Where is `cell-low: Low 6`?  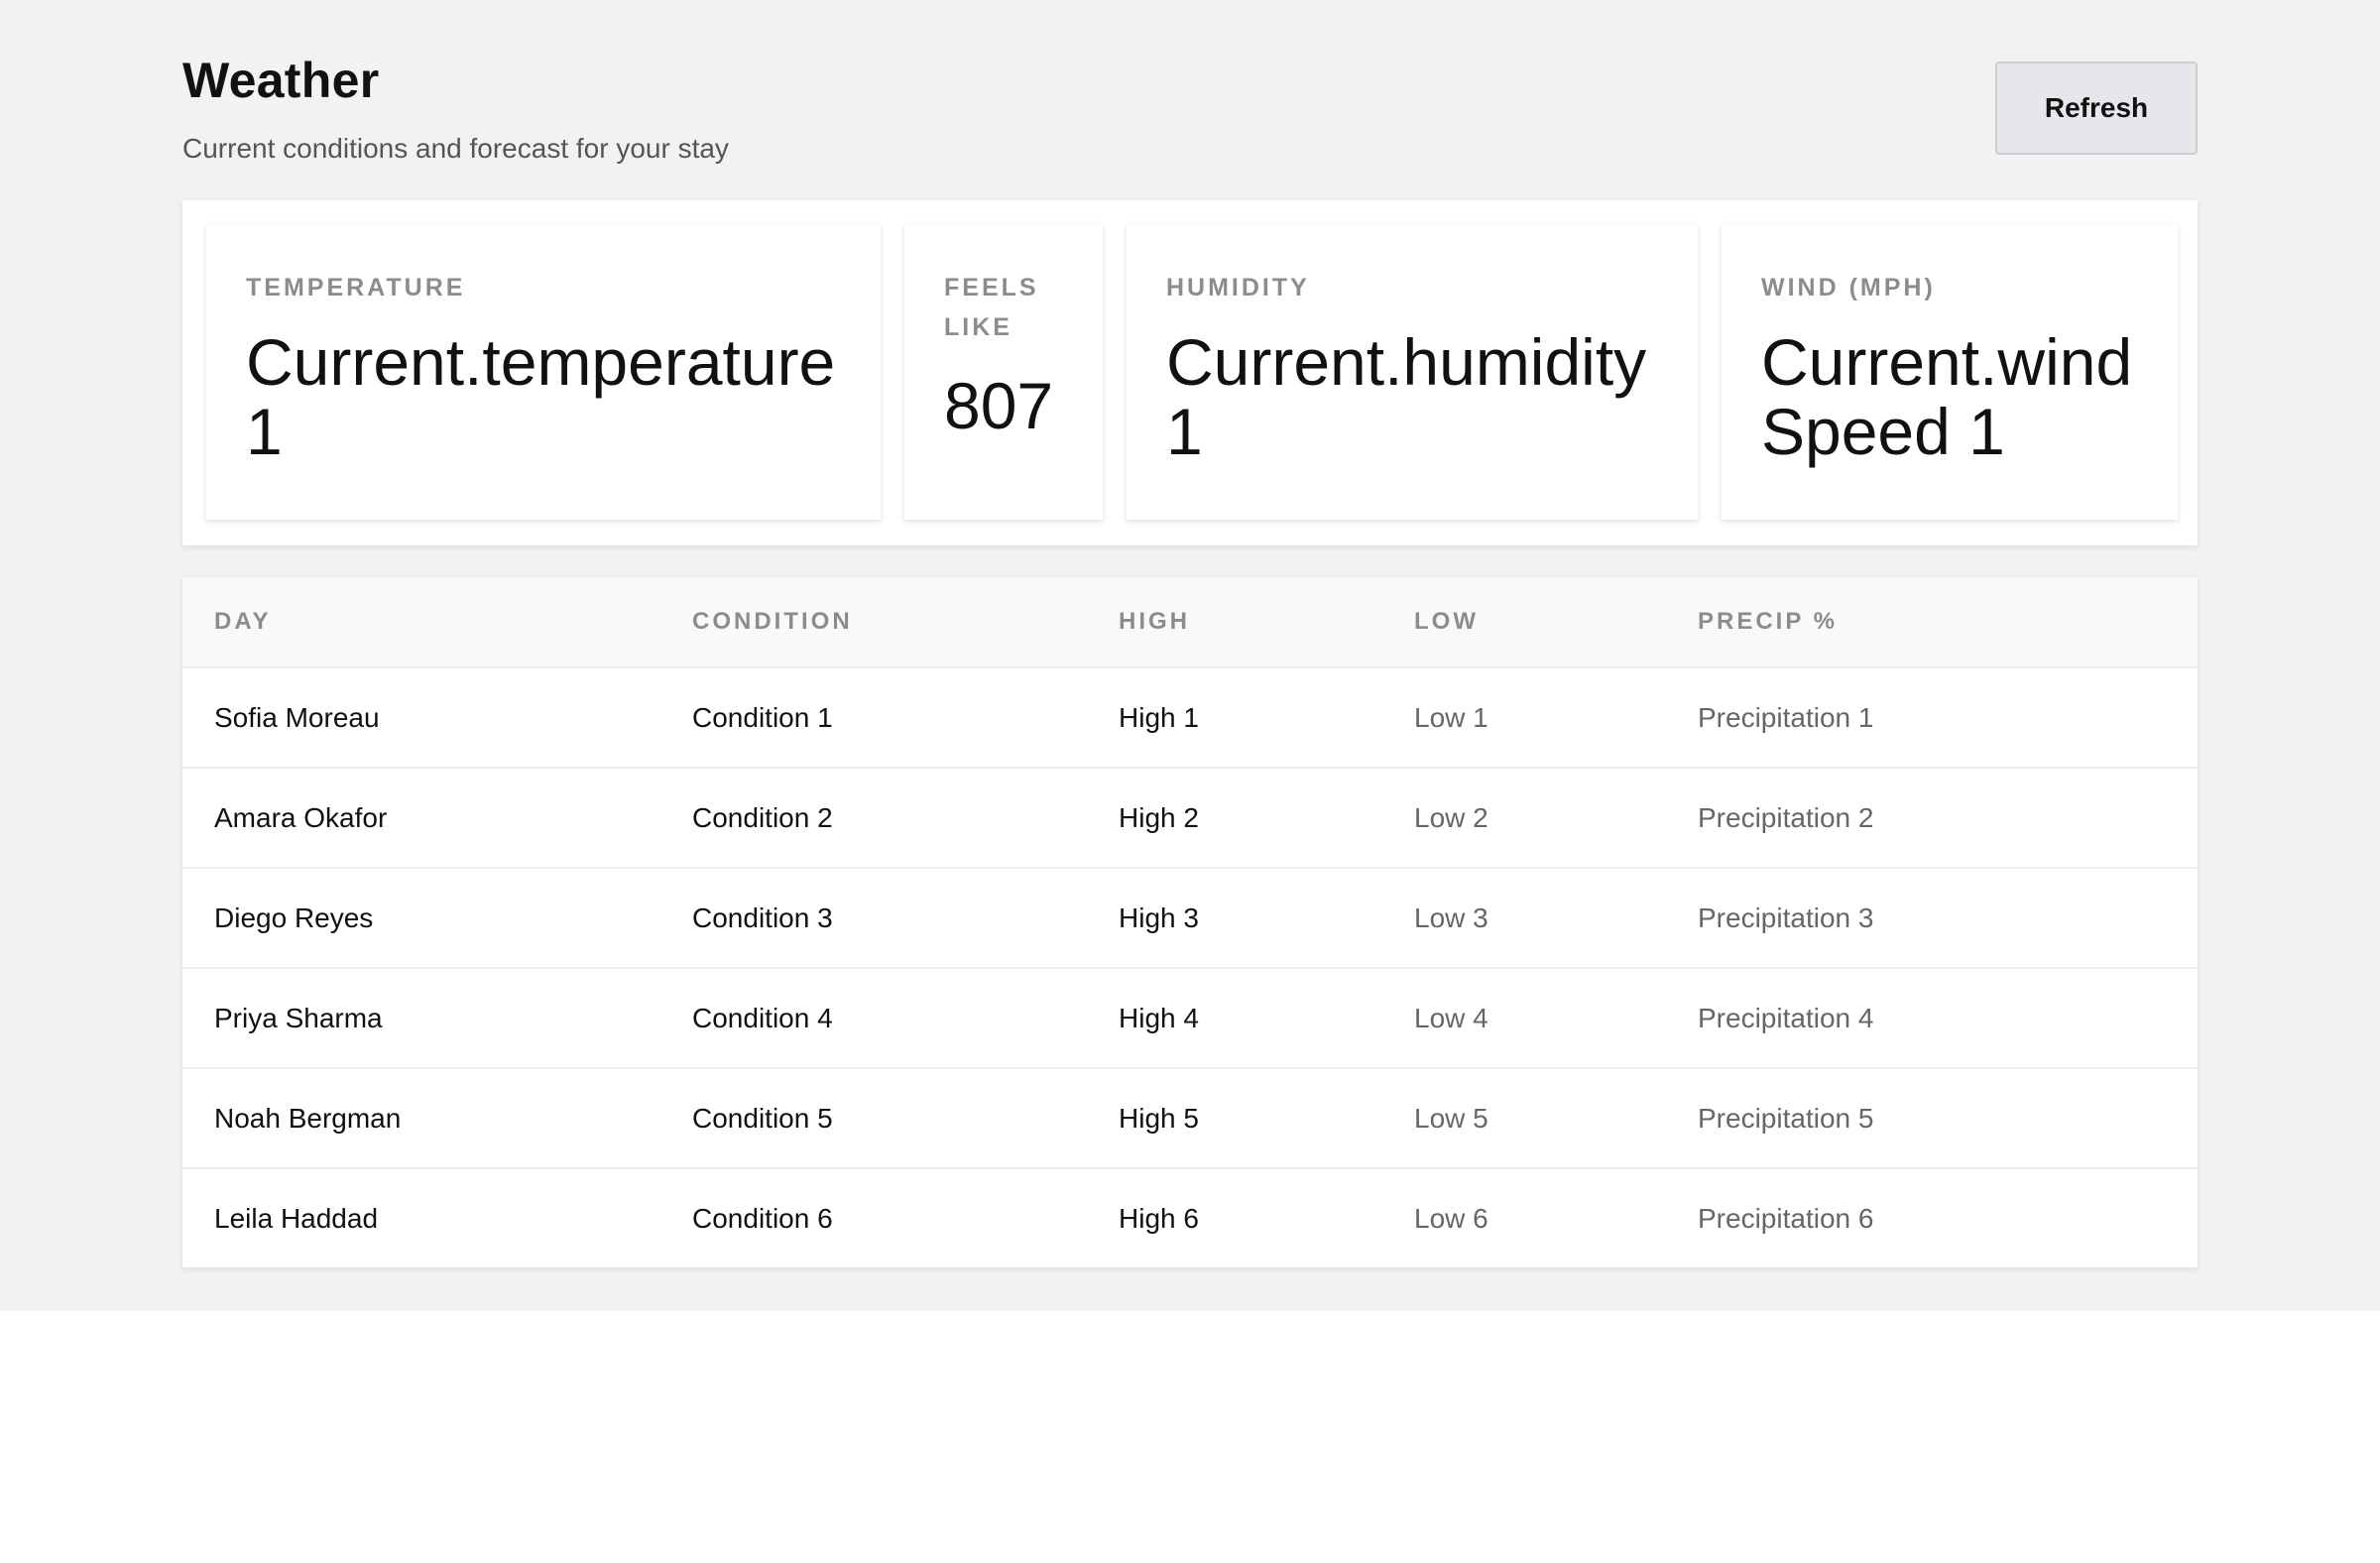
cell-low: Low 6 is located at coordinates (1556, 1217).